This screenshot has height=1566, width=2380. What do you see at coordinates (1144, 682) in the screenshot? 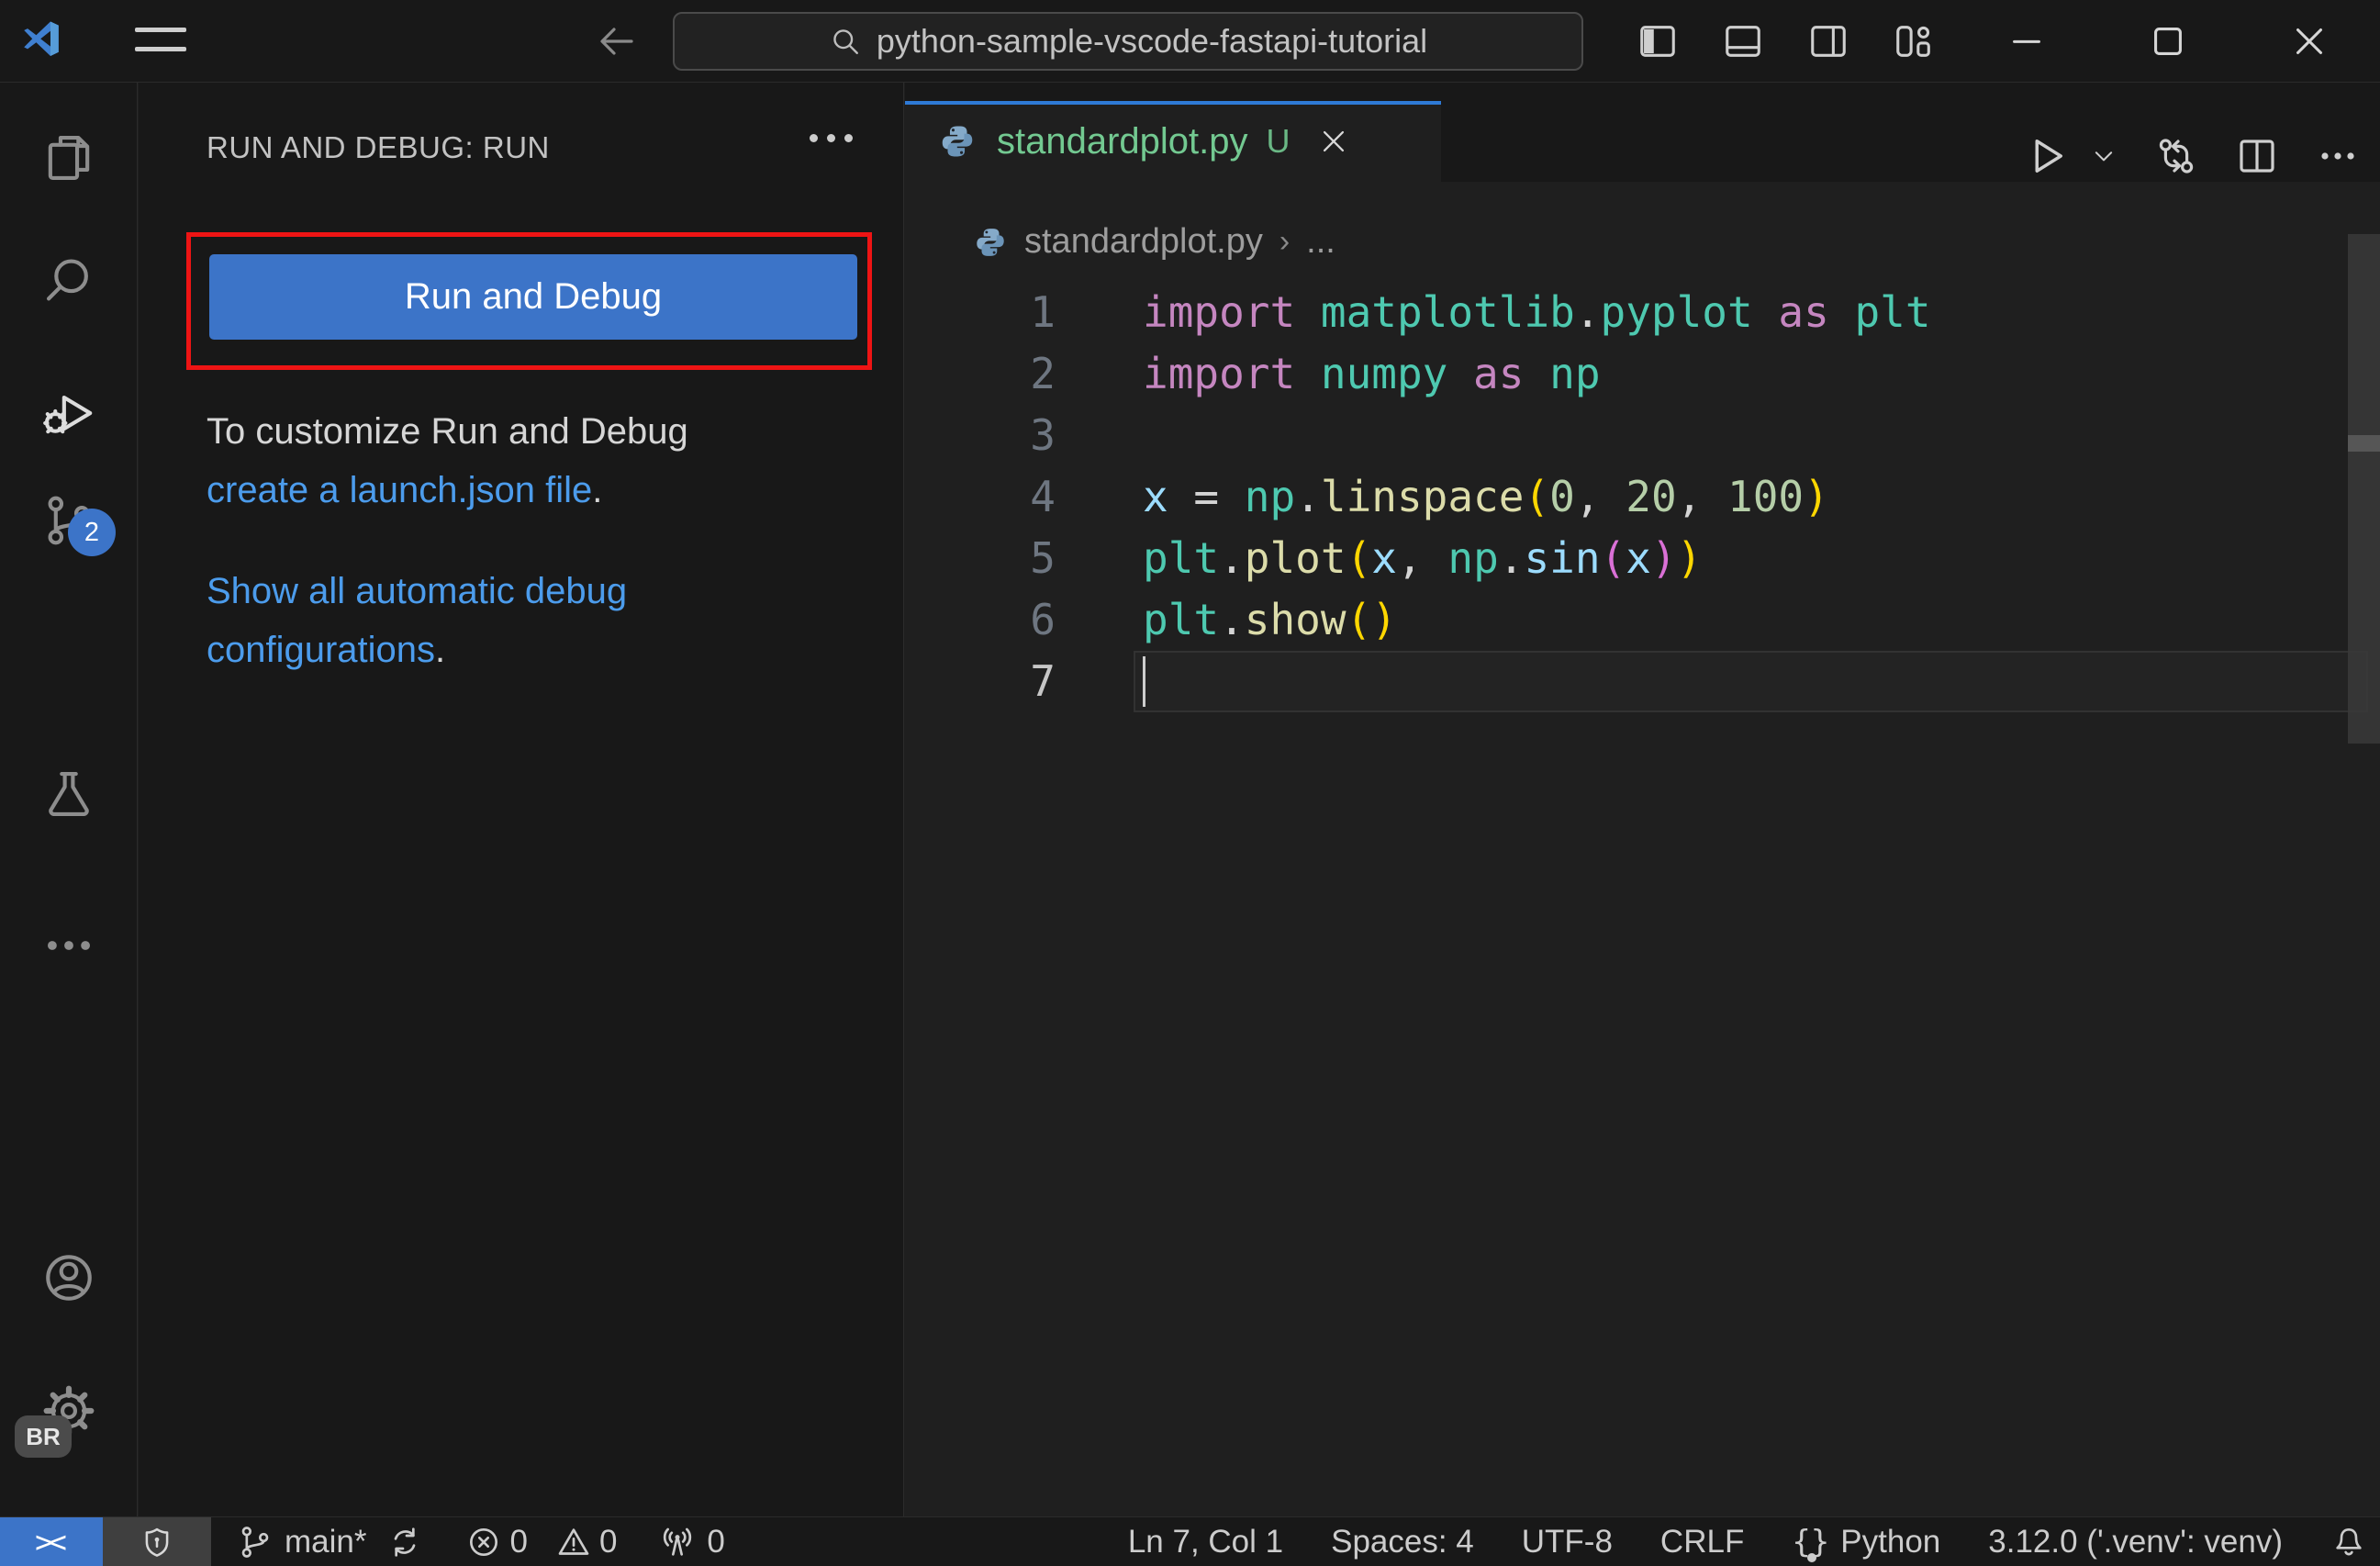
I see `text-cursor` at bounding box center [1144, 682].